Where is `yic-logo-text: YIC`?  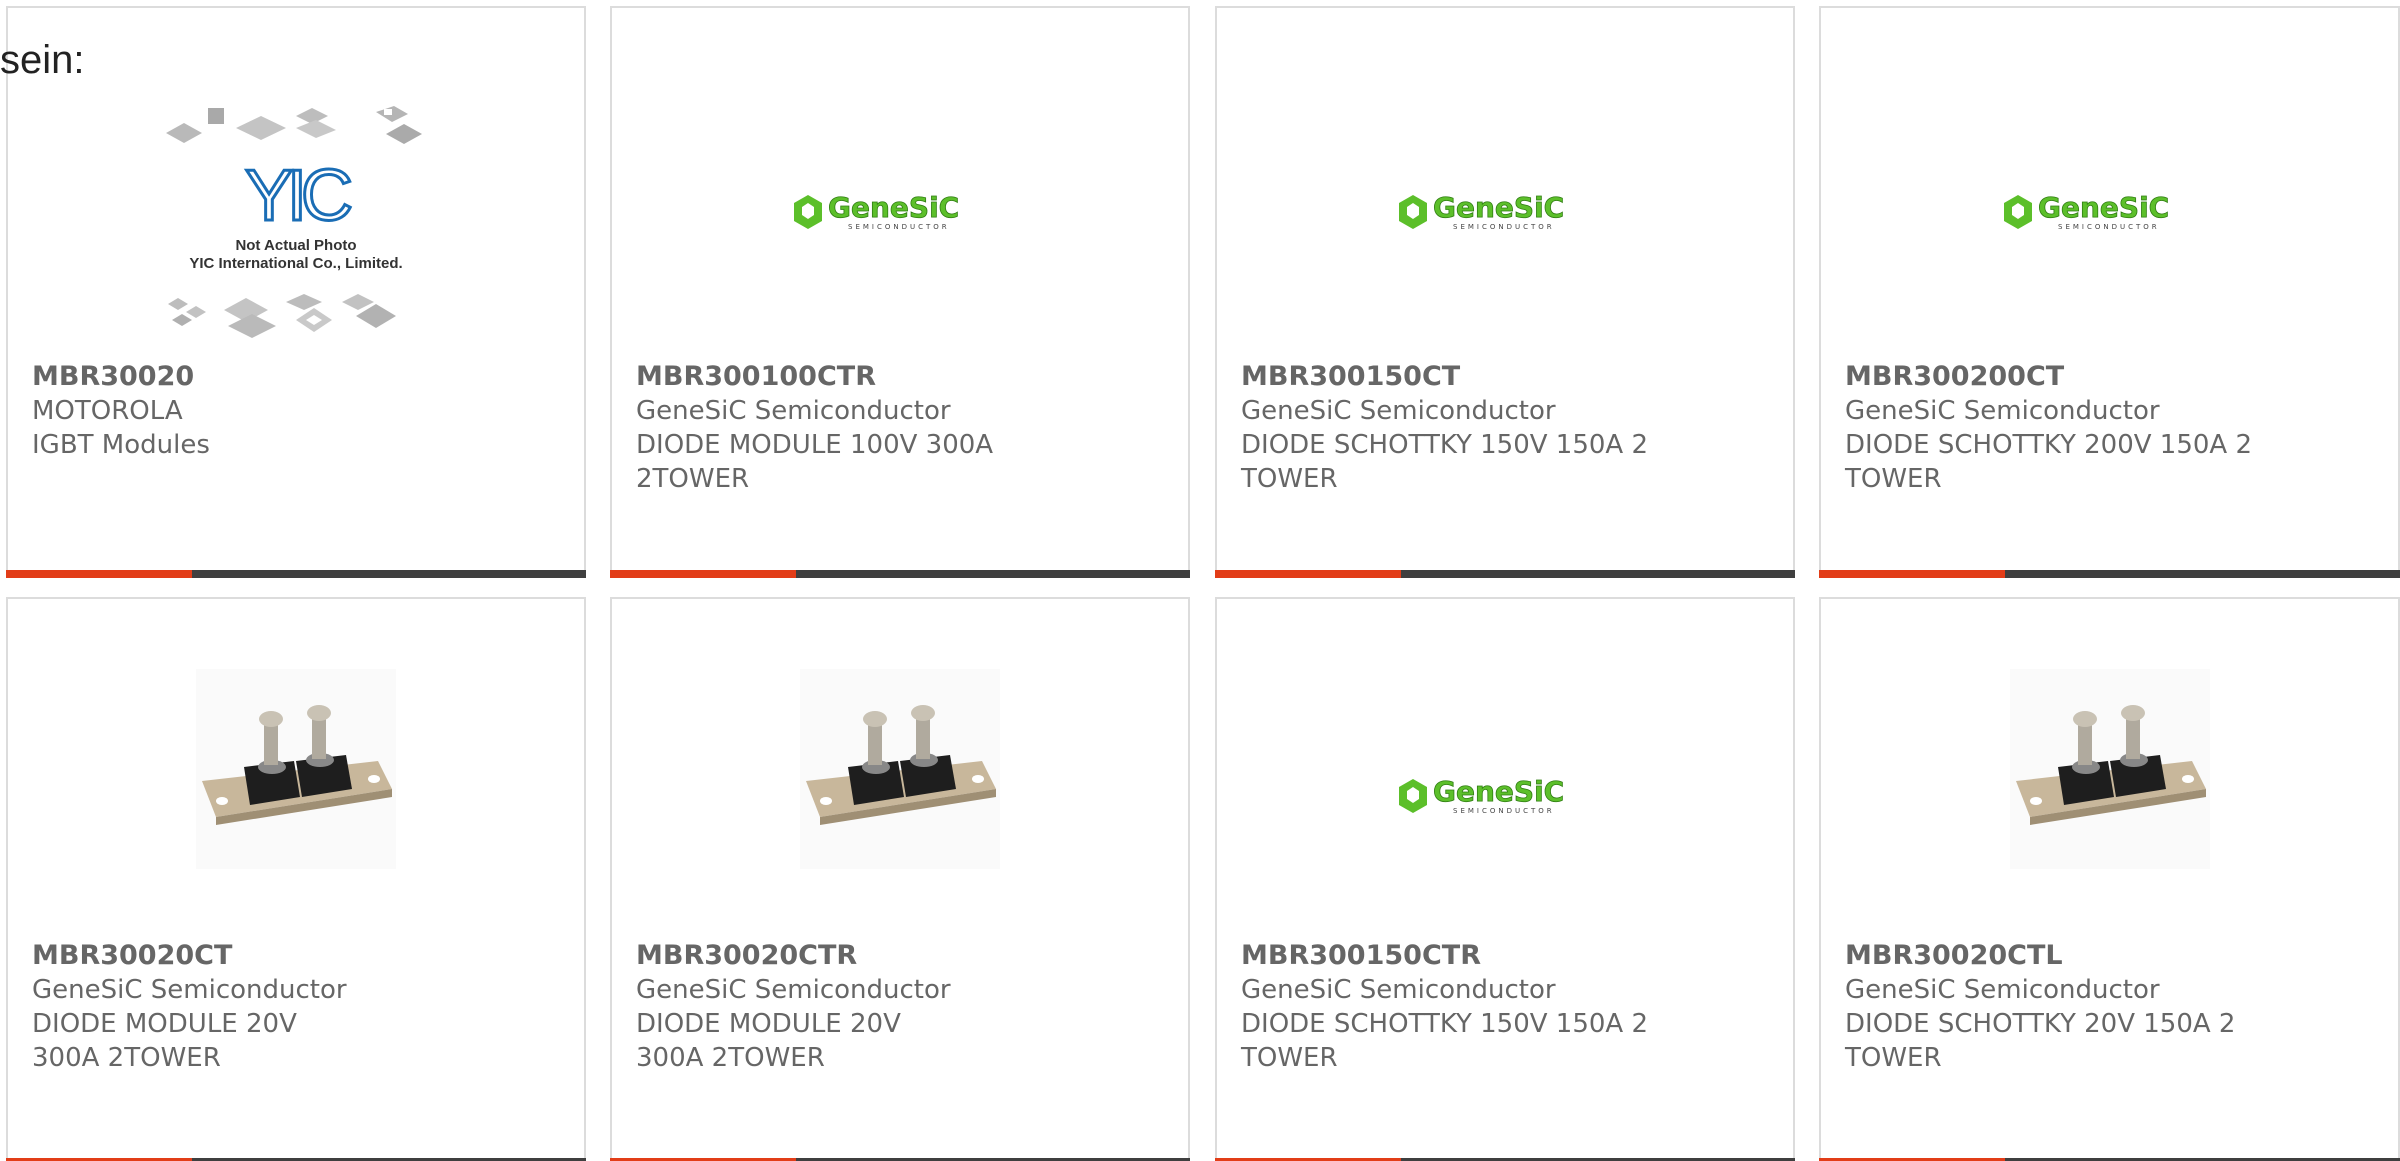 yic-logo-text: YIC is located at coordinates (298, 196).